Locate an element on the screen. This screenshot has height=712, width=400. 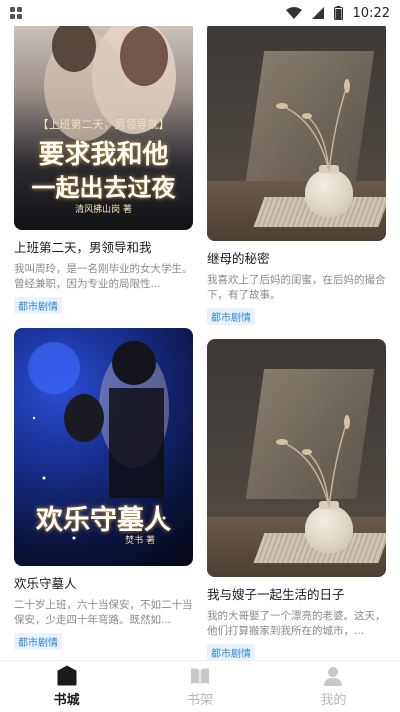
book-title: 上班第二天，男领导和我 is located at coordinates (103, 246).